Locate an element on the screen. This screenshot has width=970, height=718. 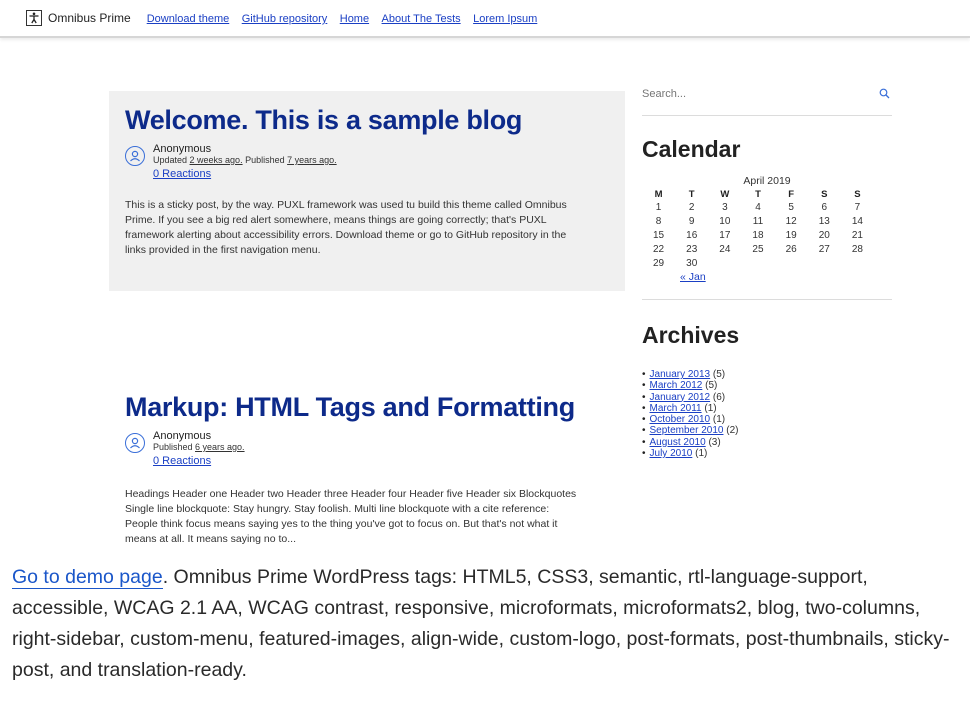
weekday-header: F is located at coordinates (791, 194).